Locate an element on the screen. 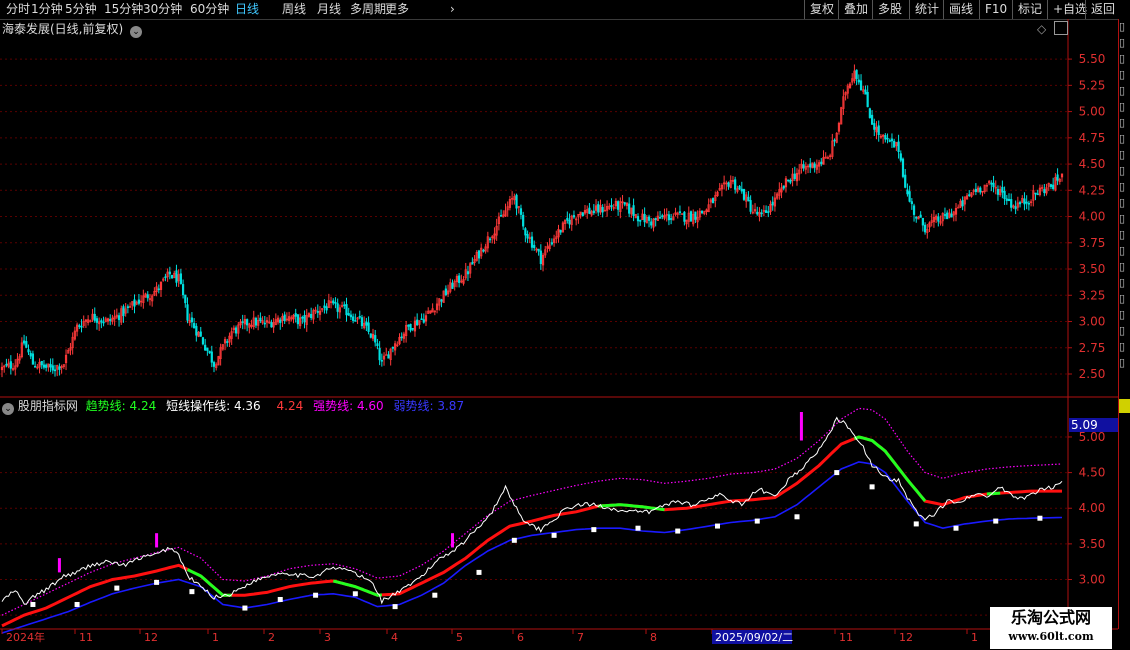 This screenshot has width=1130, height=650. watermark-logo: 乐淘公式网 www.60lt.com is located at coordinates (1051, 628).